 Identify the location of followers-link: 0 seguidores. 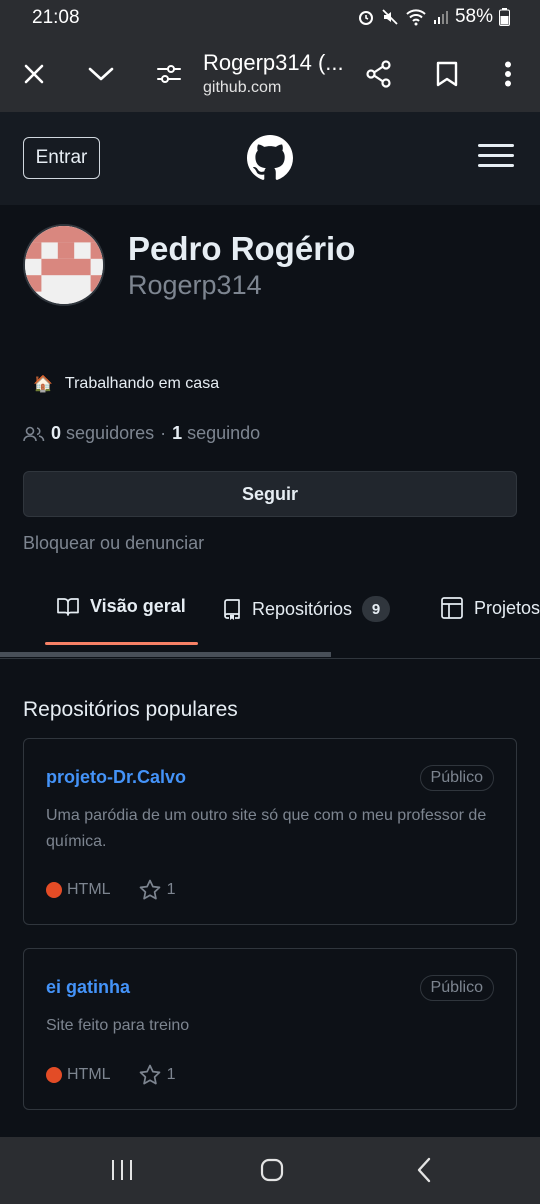
(102, 433).